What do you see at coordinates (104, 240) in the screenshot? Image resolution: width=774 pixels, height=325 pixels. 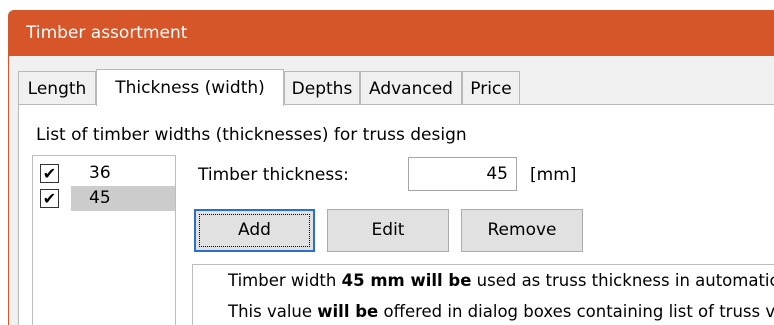 I see `timber-widths-listbox: ✔ 36 ✔ 45` at bounding box center [104, 240].